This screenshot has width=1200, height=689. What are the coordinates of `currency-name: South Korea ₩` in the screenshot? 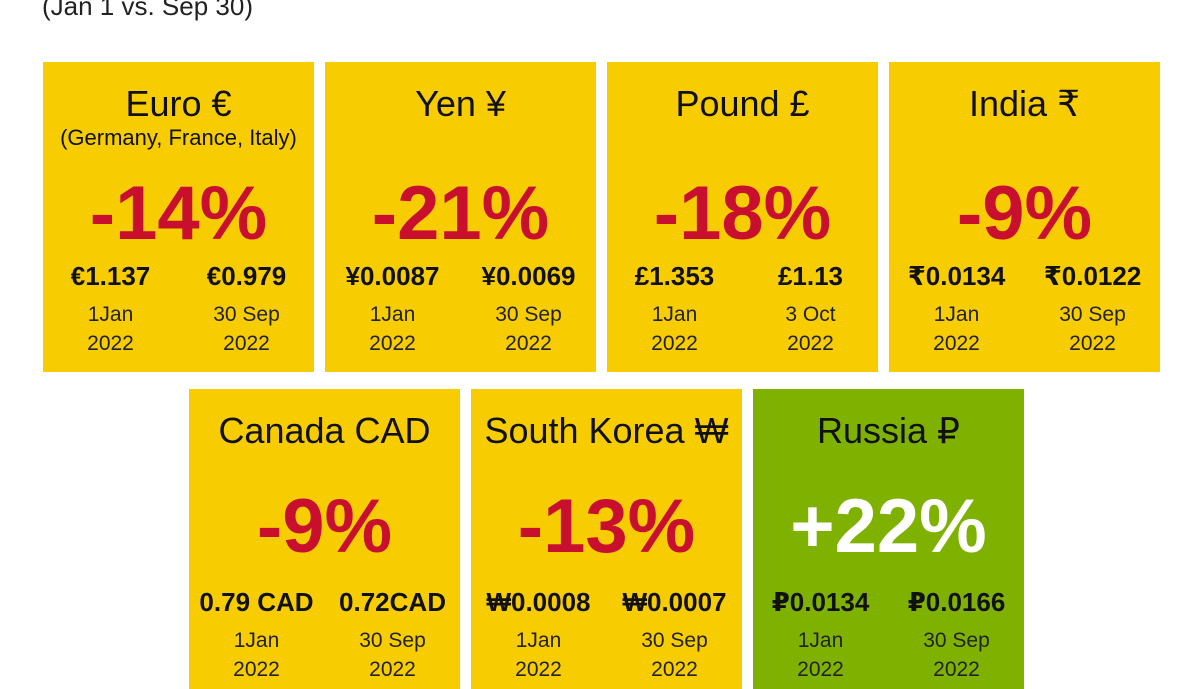 It's located at (606, 430).